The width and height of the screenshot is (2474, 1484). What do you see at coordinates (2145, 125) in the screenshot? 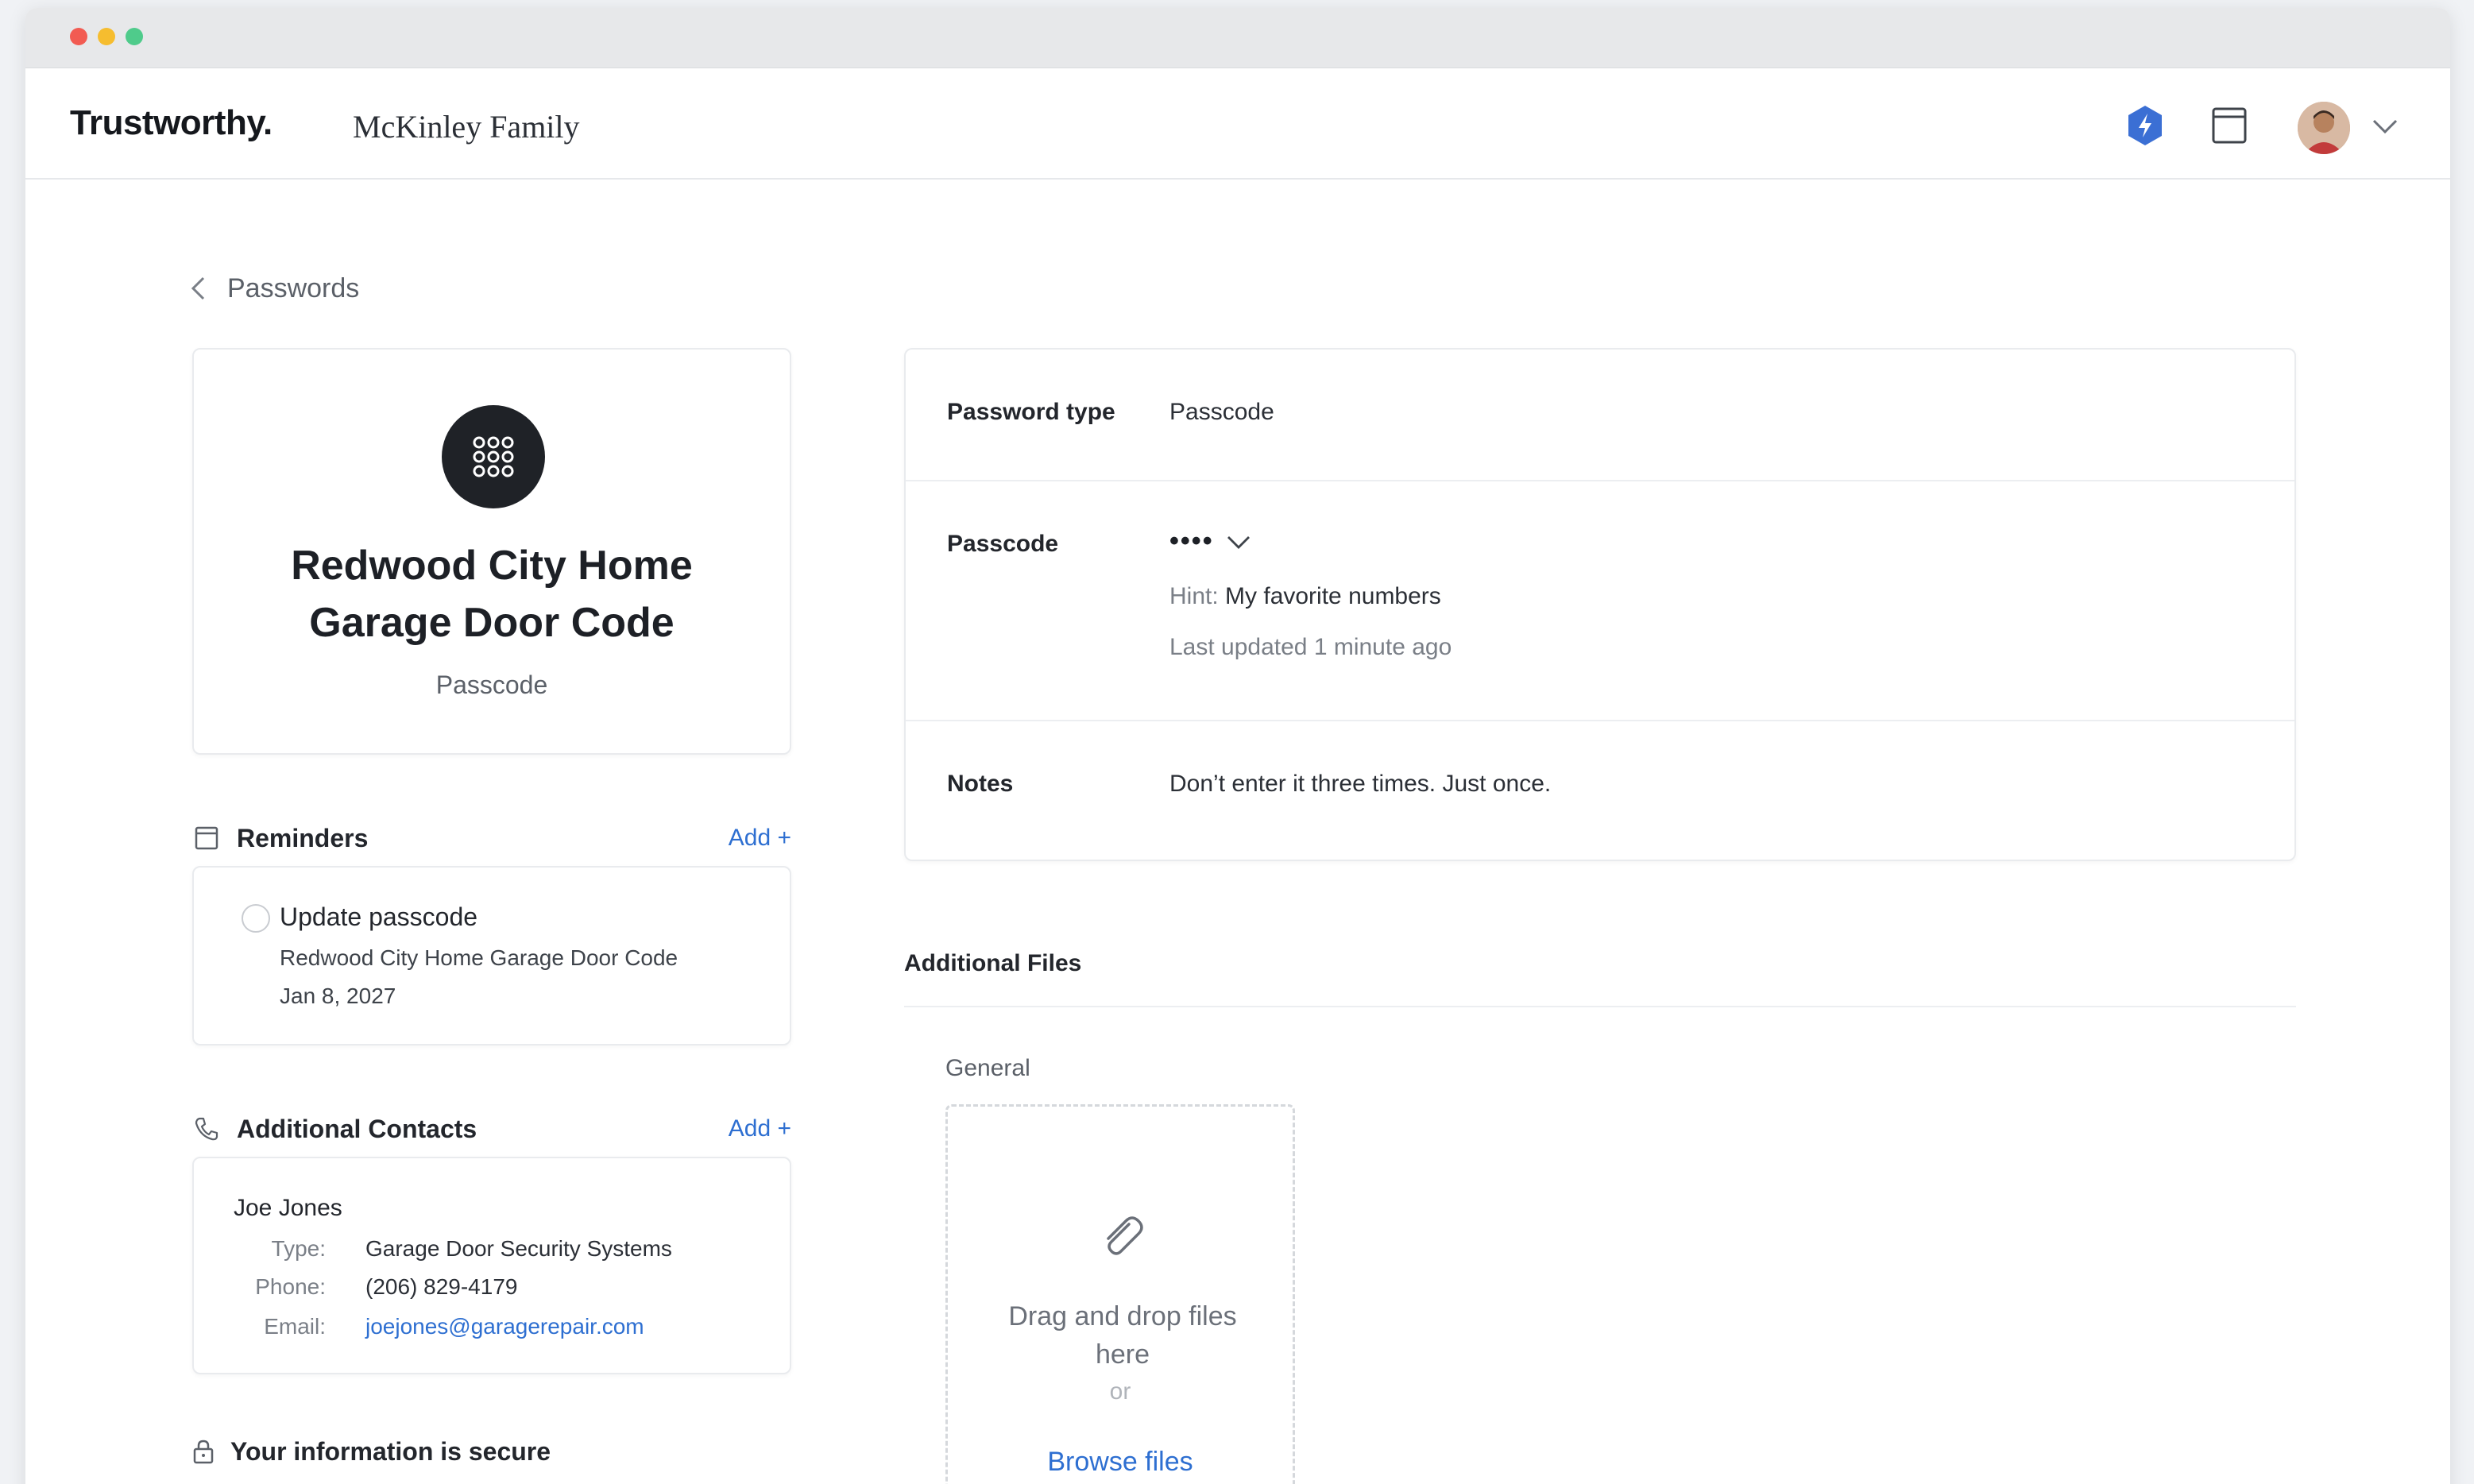
I see `shield-bolt-icon` at bounding box center [2145, 125].